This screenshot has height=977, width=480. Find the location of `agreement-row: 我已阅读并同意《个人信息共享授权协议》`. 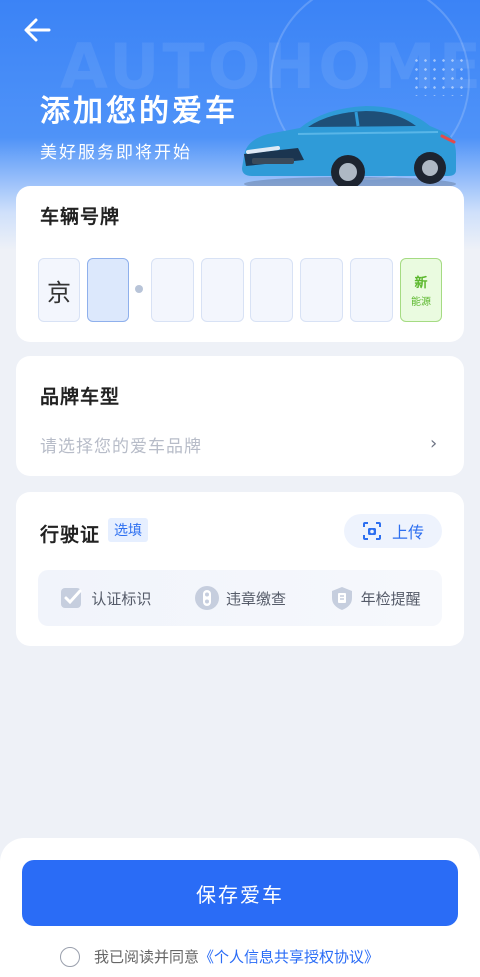

agreement-row: 我已阅读并同意《个人信息共享授权协议》 is located at coordinates (219, 956).